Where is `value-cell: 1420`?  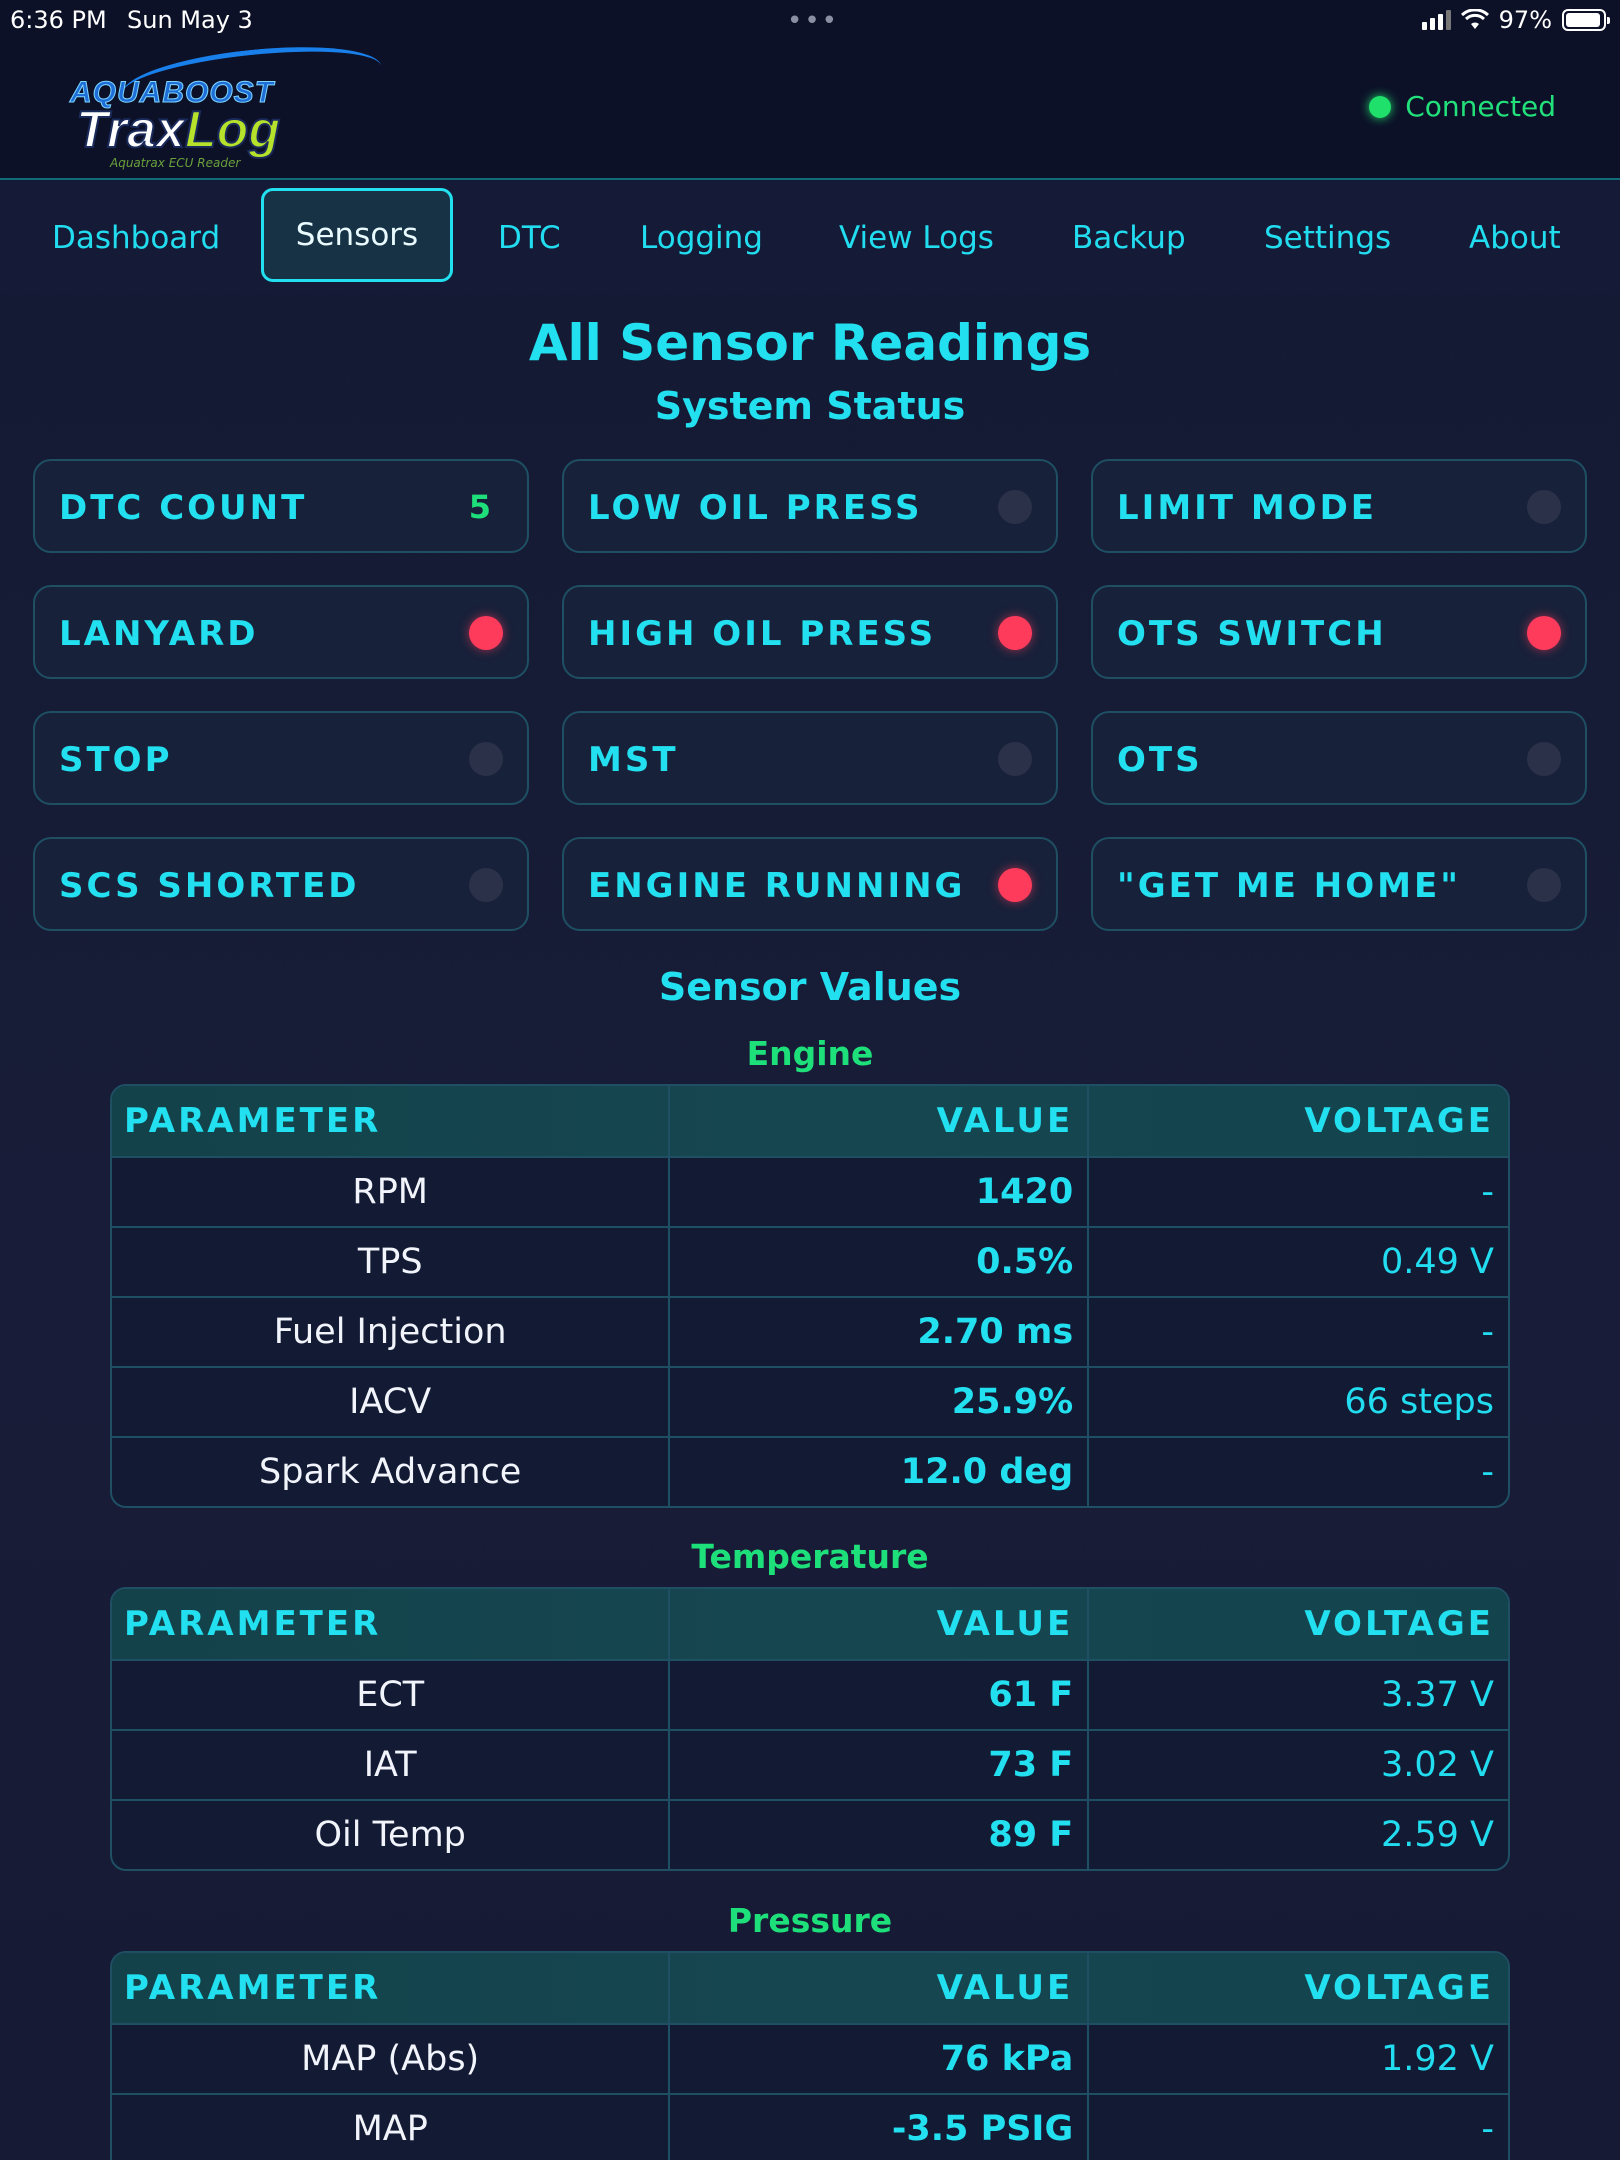 value-cell: 1420 is located at coordinates (880, 1192).